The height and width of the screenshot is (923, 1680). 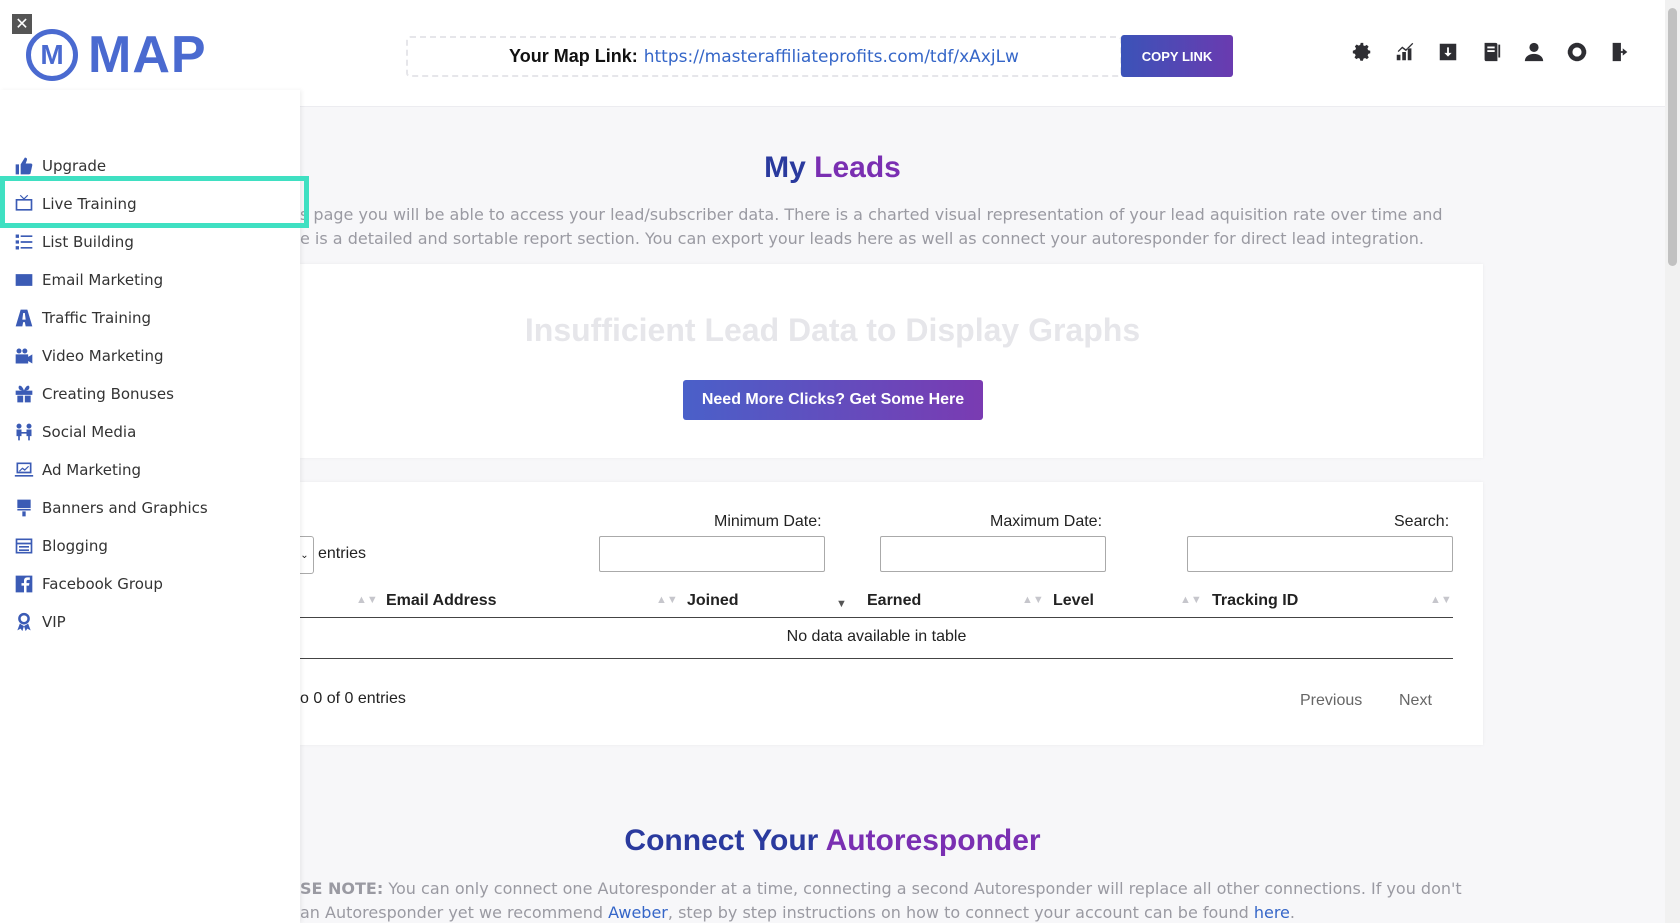 I want to click on sidebar-item-creating-bonuses: Creating Bonuses, so click(x=94, y=394).